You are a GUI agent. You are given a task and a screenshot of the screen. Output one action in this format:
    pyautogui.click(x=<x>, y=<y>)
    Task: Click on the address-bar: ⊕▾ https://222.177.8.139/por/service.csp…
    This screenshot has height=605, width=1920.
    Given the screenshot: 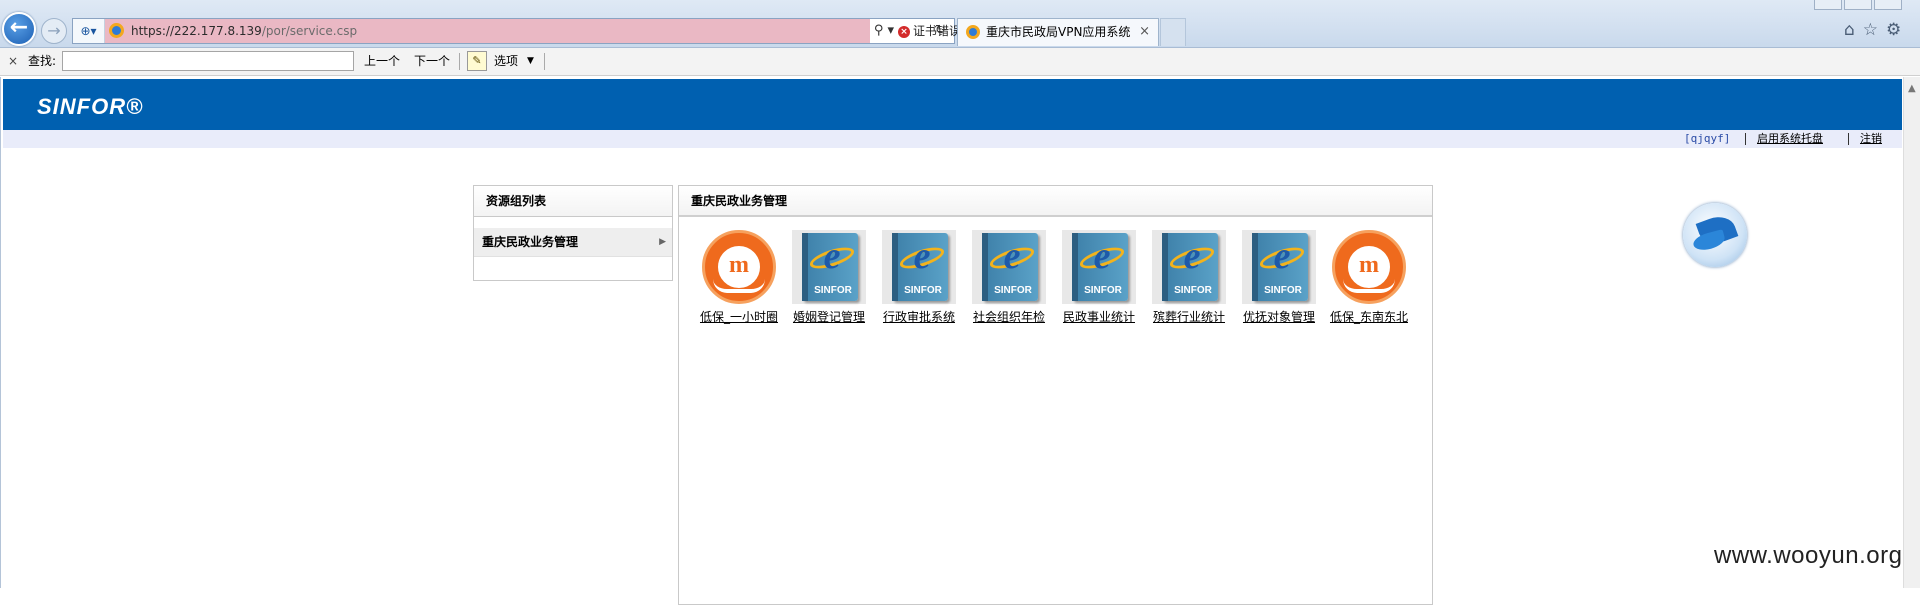 What is the action you would take?
    pyautogui.click(x=516, y=31)
    